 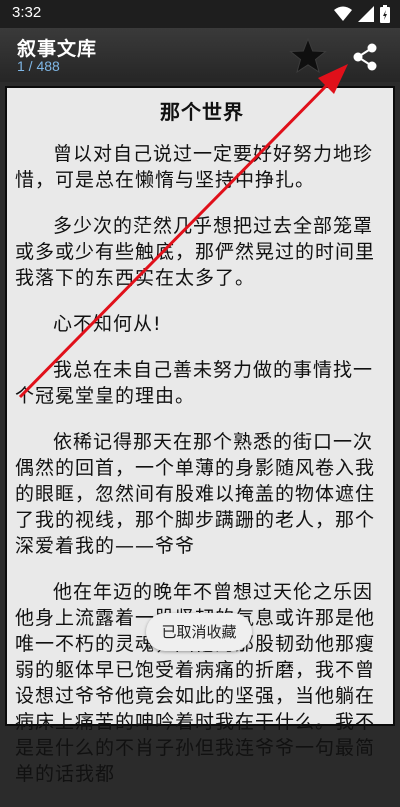 What do you see at coordinates (202, 112) in the screenshot?
I see `article-title: 那个世界` at bounding box center [202, 112].